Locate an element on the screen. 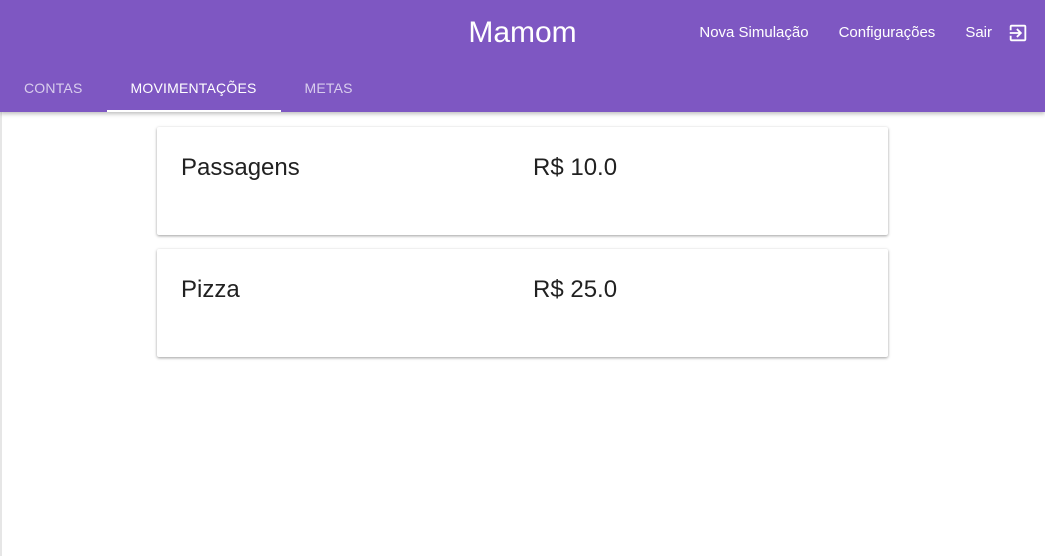  movement-name: Passagens is located at coordinates (240, 167).